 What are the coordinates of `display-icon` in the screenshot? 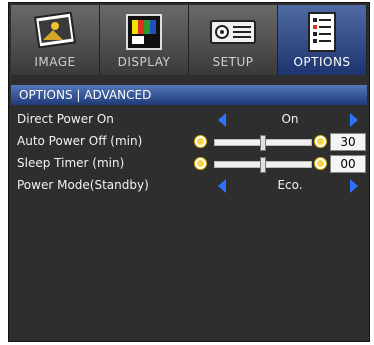 It's located at (144, 32).